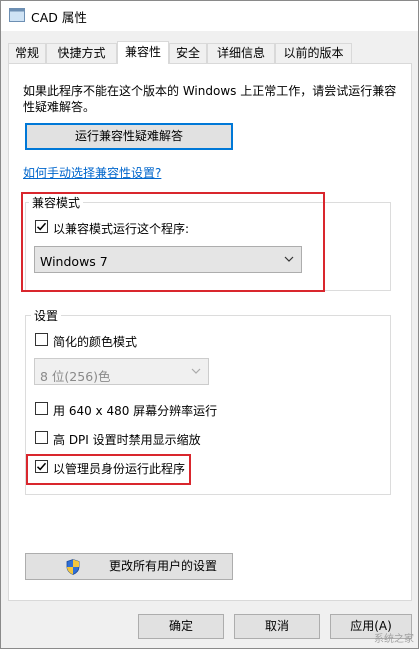 The width and height of the screenshot is (419, 649). What do you see at coordinates (56, 202) in the screenshot?
I see `compat-mode-group-title: 兼容模式` at bounding box center [56, 202].